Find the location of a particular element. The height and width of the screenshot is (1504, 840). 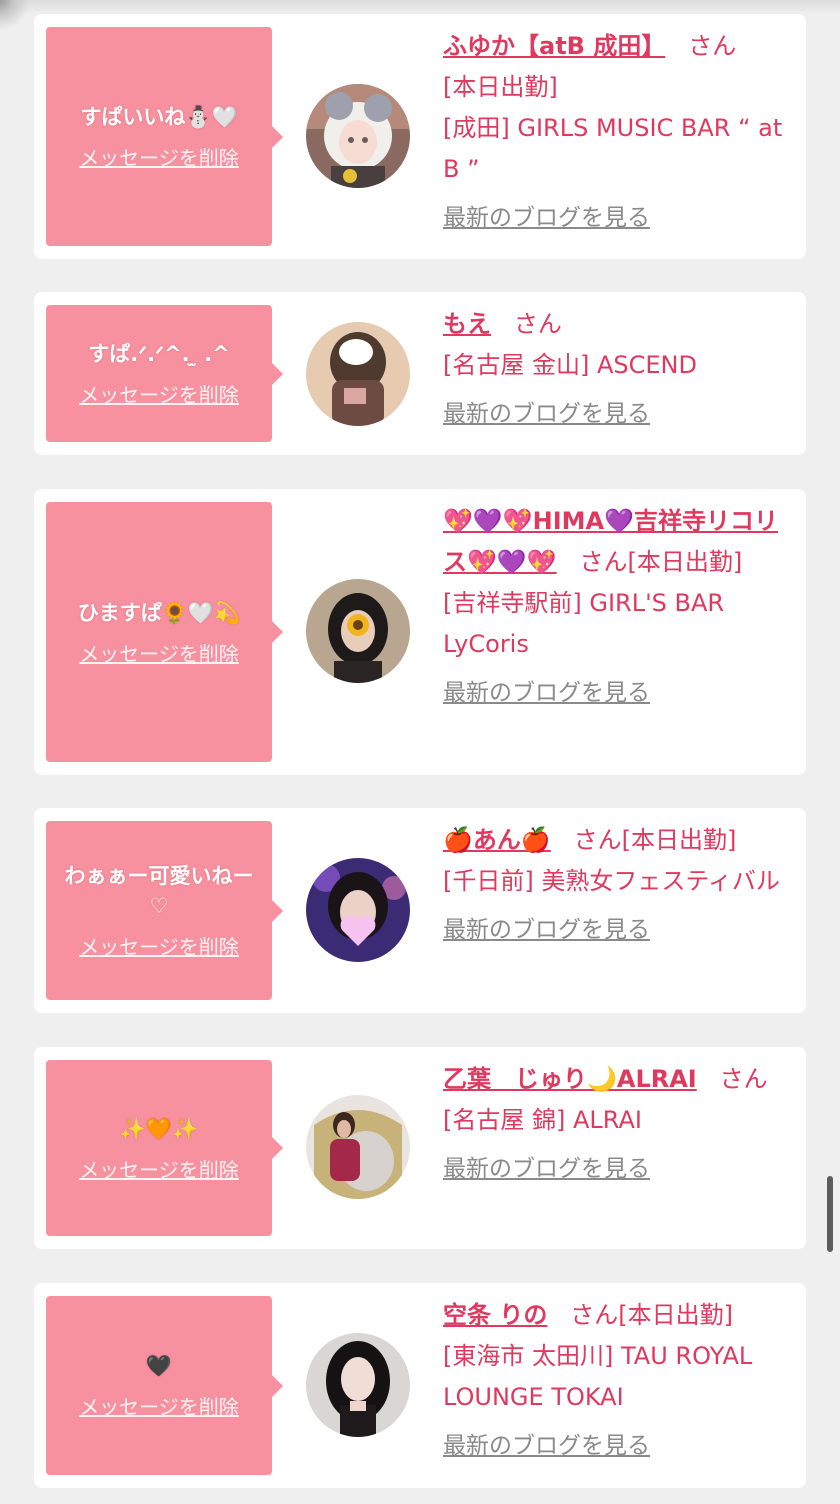

message-bubble: すぱいいね⛄🤍 メッセージを削除 is located at coordinates (164, 136).